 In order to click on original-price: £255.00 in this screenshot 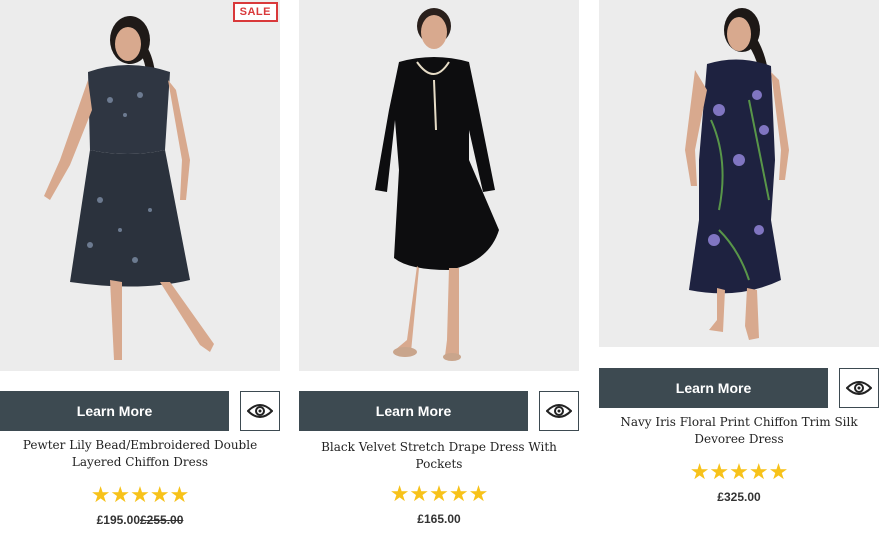, I will do `click(162, 520)`.